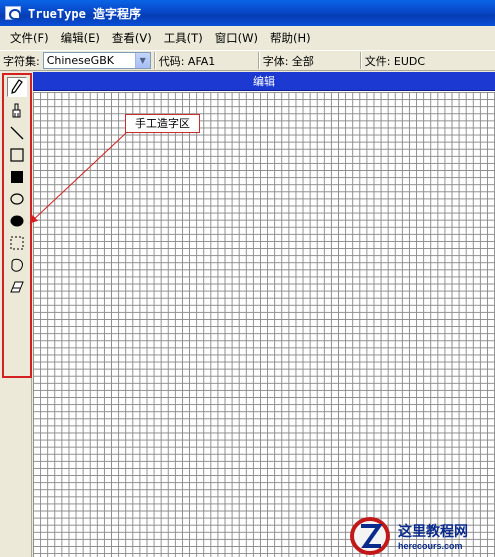  What do you see at coordinates (80, 60) in the screenshot?
I see `charset-value: ChineseGBK` at bounding box center [80, 60].